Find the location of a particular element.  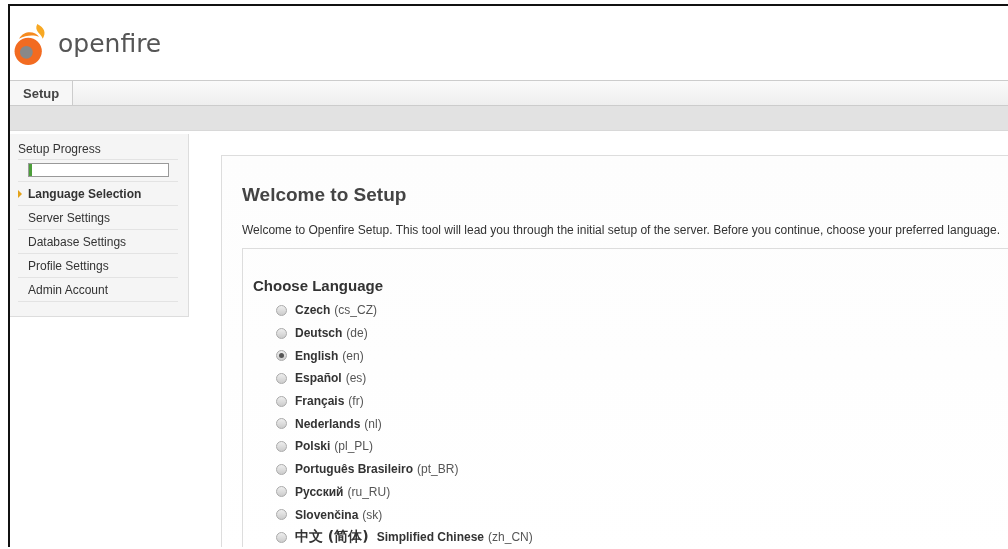

language-name: Czech is located at coordinates (313, 310).